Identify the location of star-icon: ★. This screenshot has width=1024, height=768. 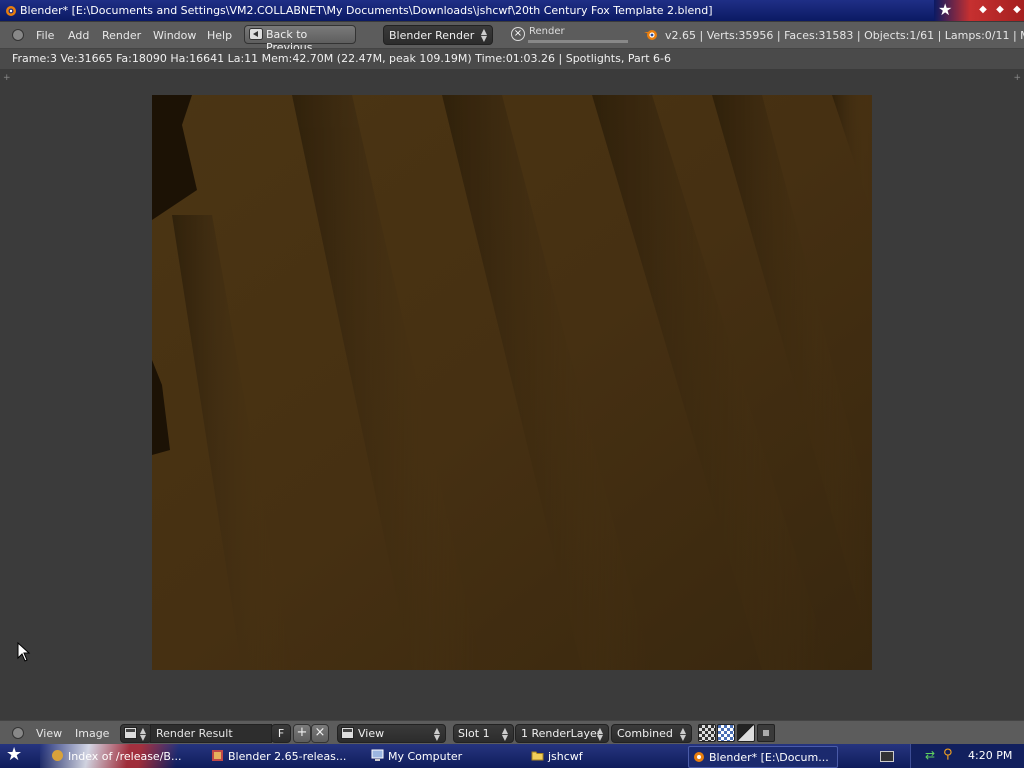
(945, 9).